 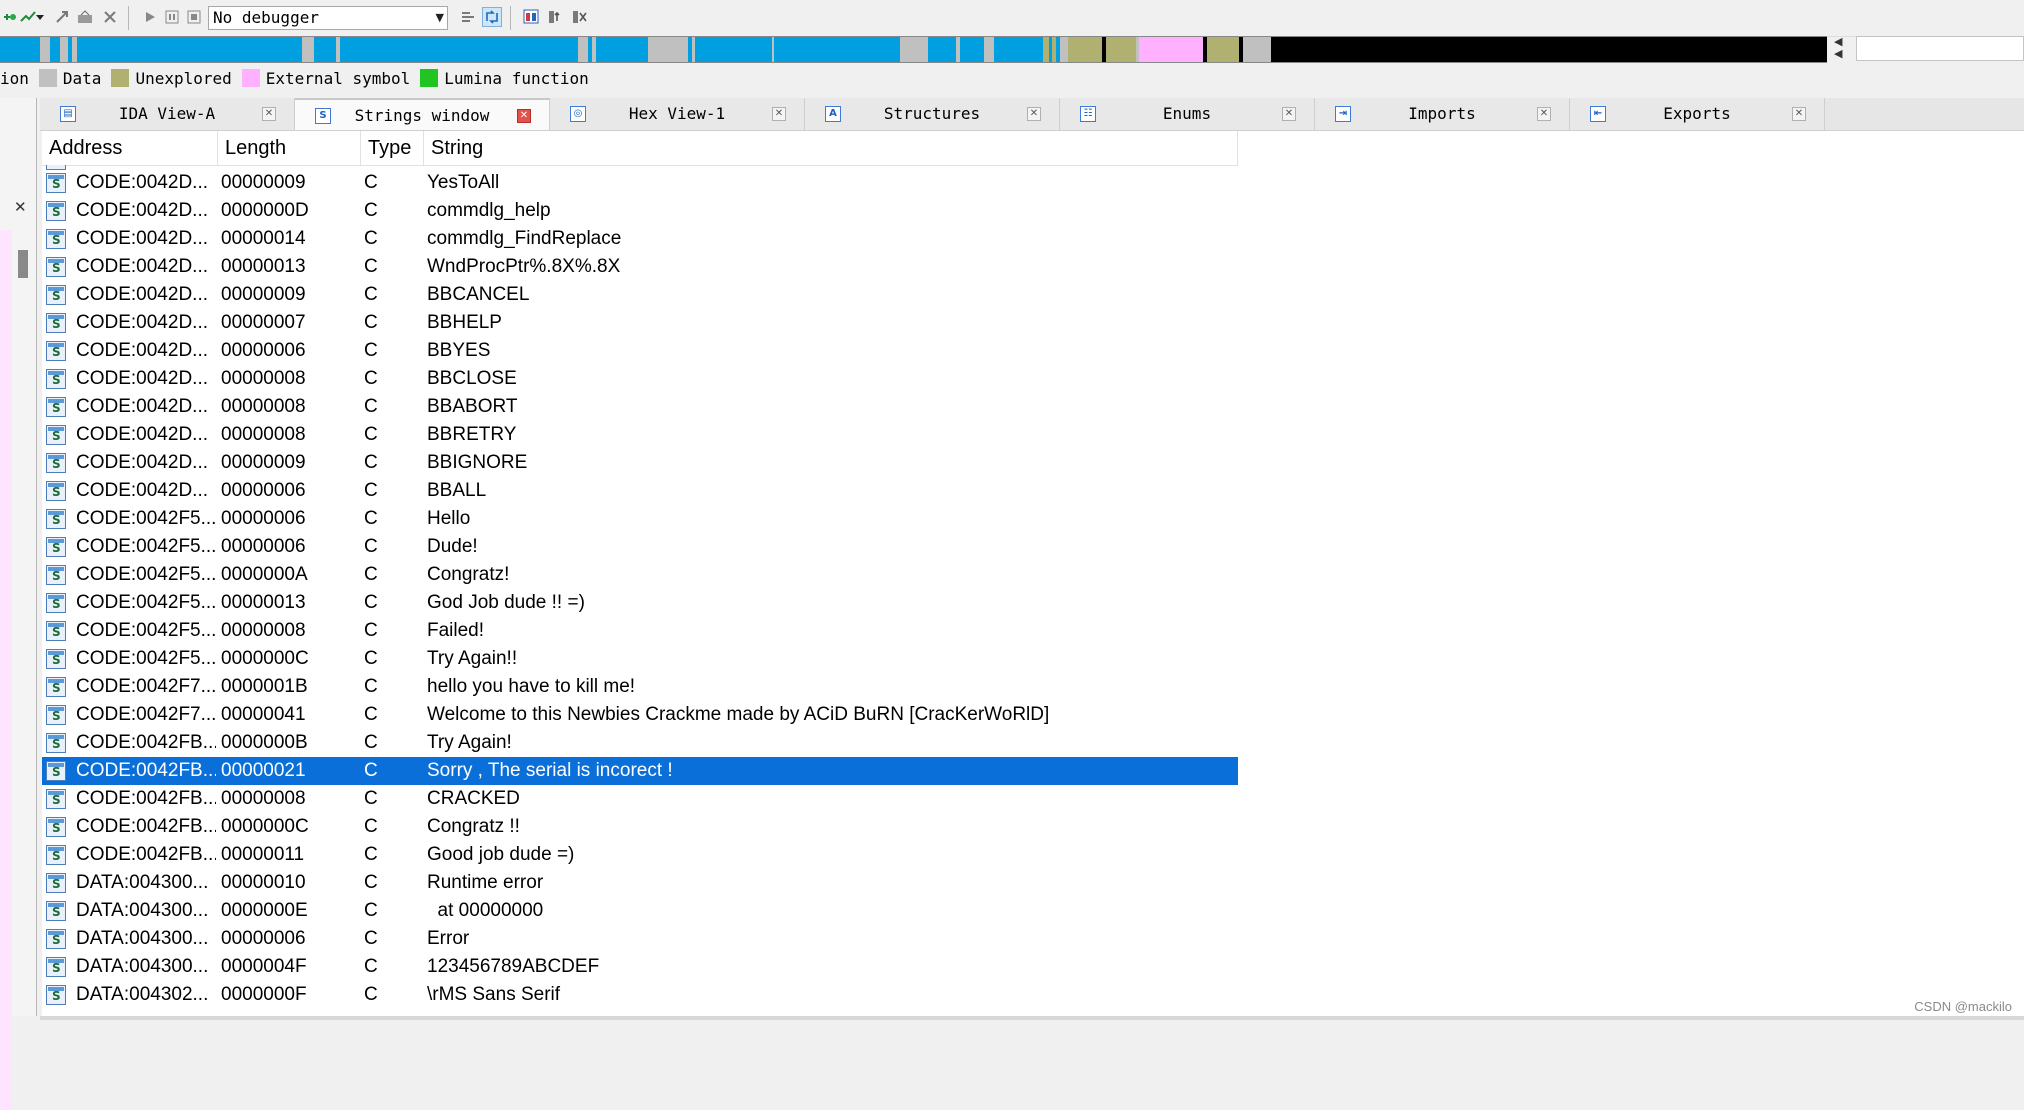 What do you see at coordinates (640, 407) in the screenshot?
I see `table-row: CODE:0042D... 00000008 C BBABORT` at bounding box center [640, 407].